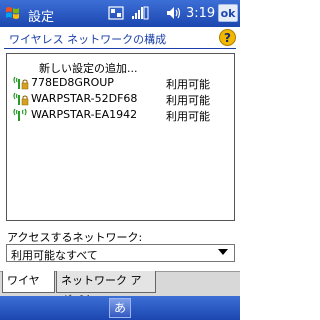  I want to click on access-networks-label: アクセスするネットワーク:, so click(75, 237).